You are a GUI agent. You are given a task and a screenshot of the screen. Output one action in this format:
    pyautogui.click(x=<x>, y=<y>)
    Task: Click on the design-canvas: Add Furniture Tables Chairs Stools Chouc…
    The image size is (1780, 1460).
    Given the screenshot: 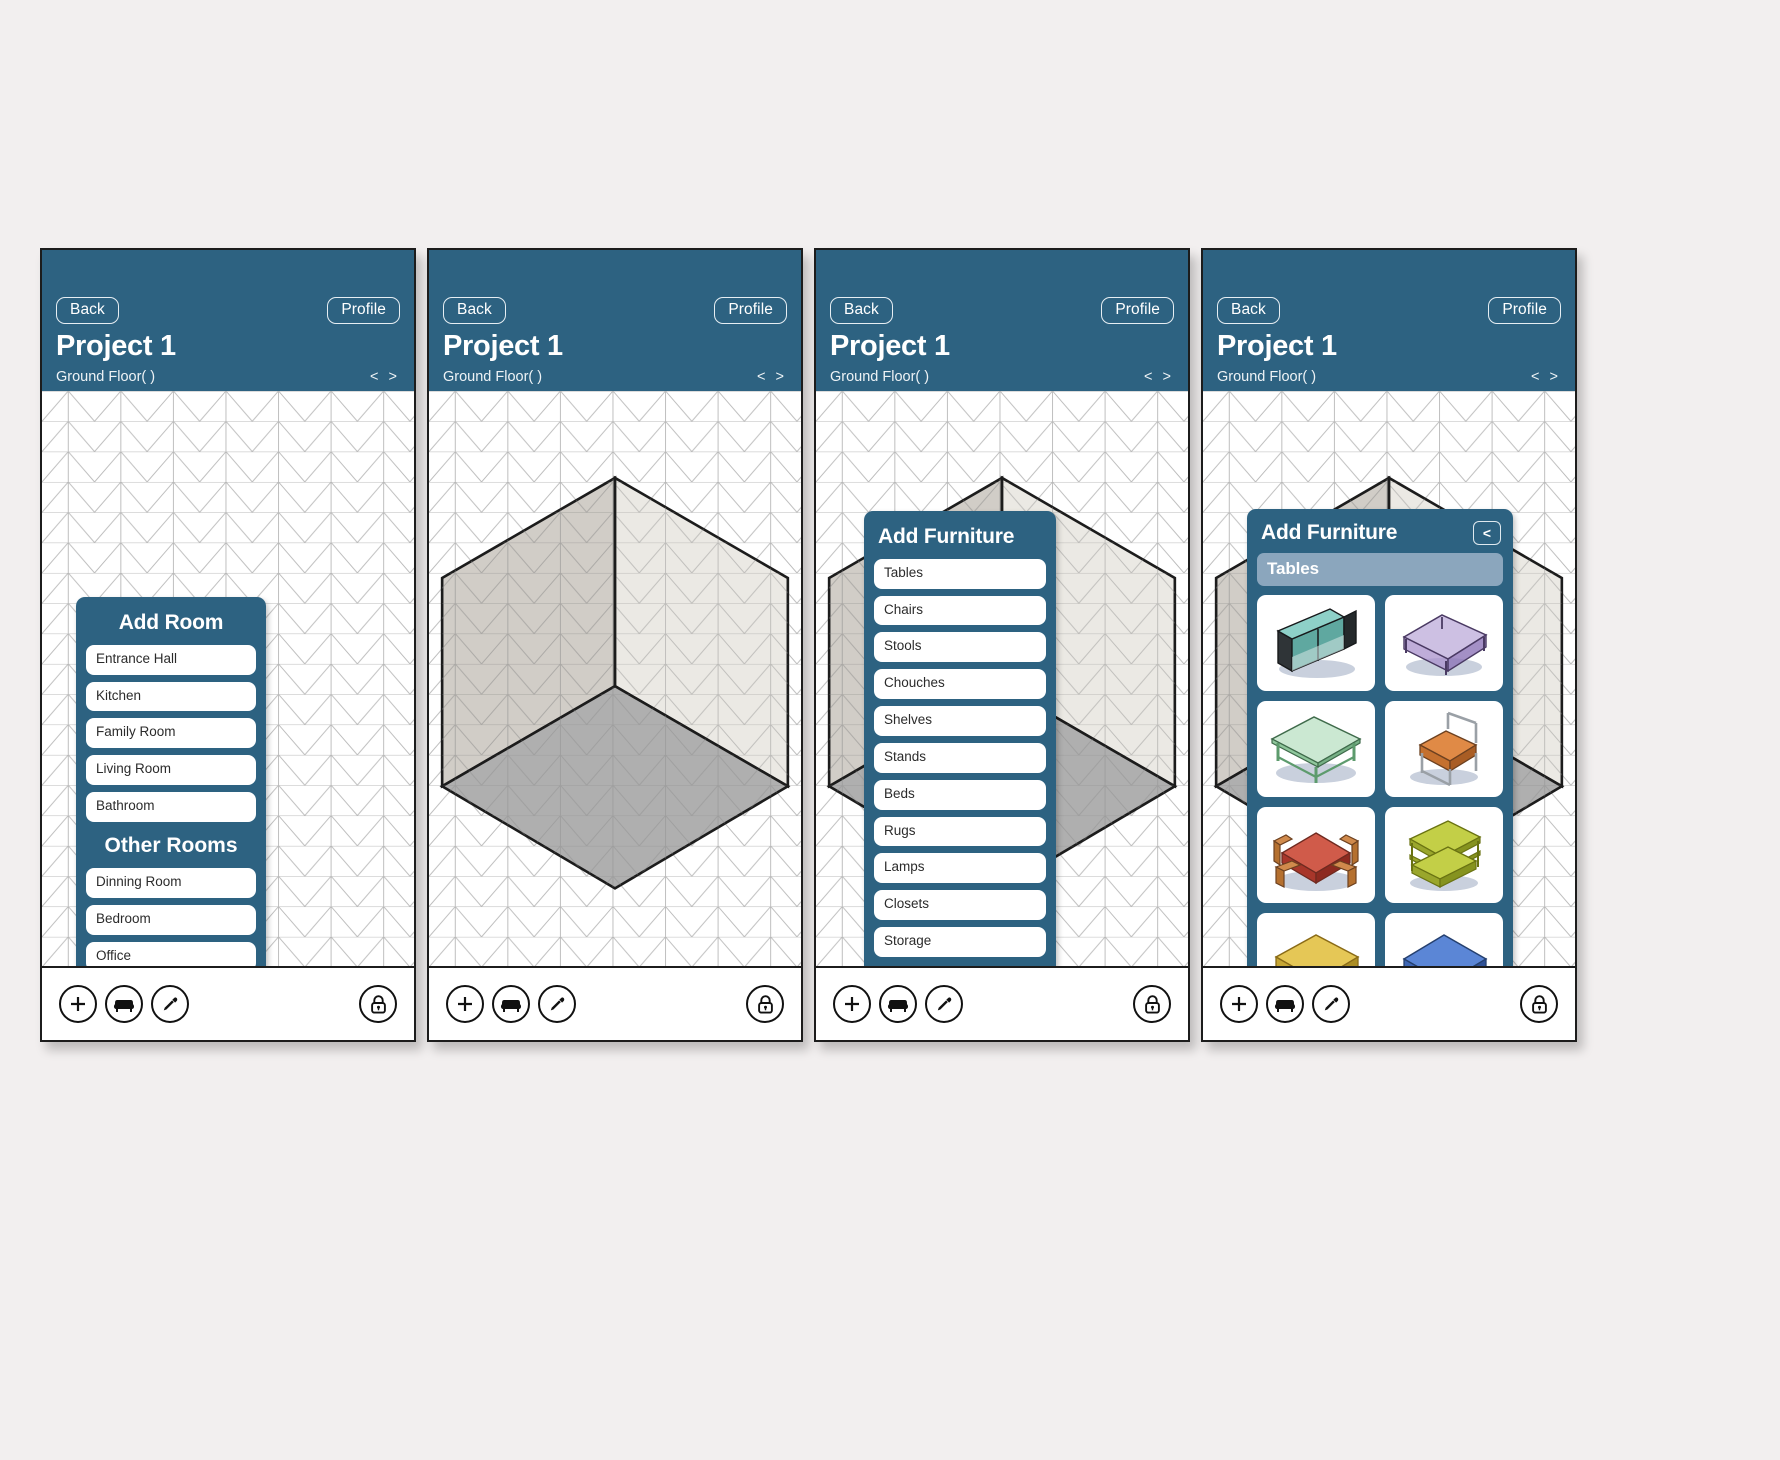 What is the action you would take?
    pyautogui.click(x=1002, y=678)
    